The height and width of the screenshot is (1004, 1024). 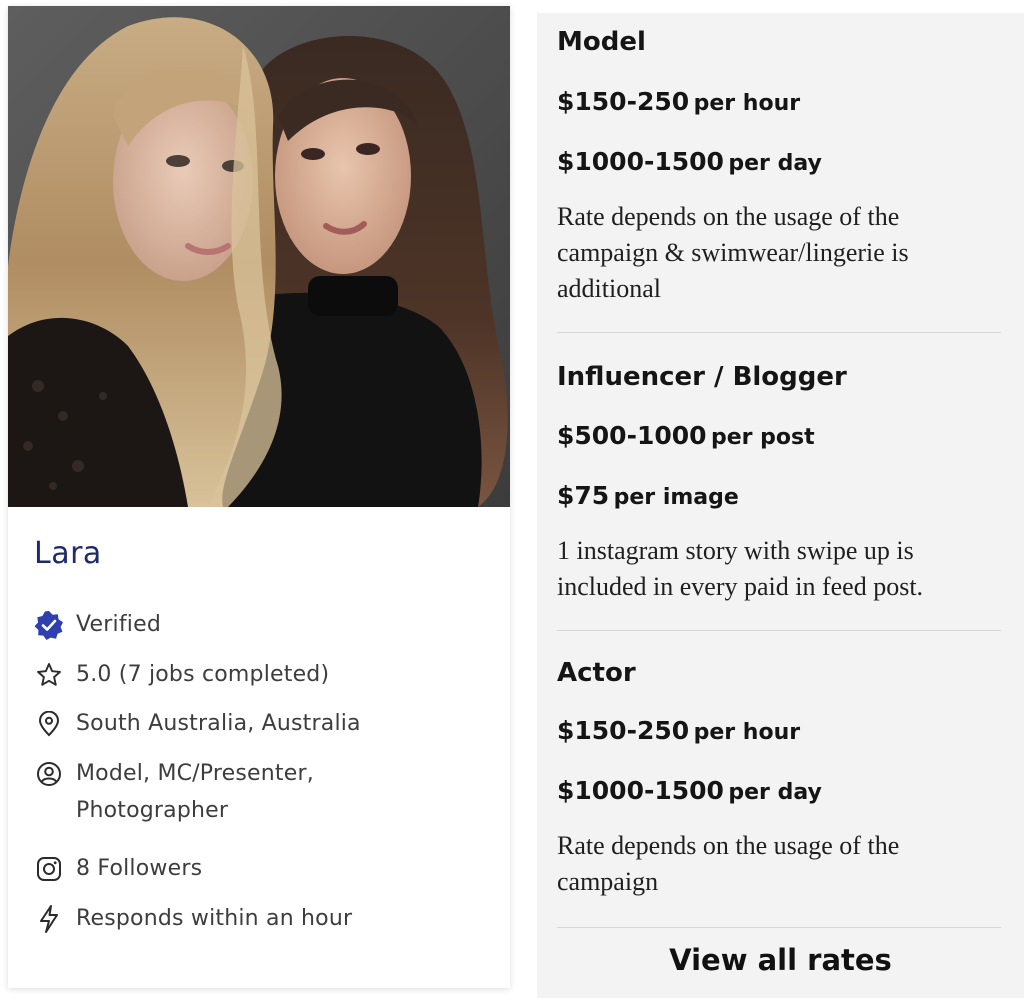 I want to click on rating-text: 5.0 (7 jobs completed), so click(x=203, y=674).